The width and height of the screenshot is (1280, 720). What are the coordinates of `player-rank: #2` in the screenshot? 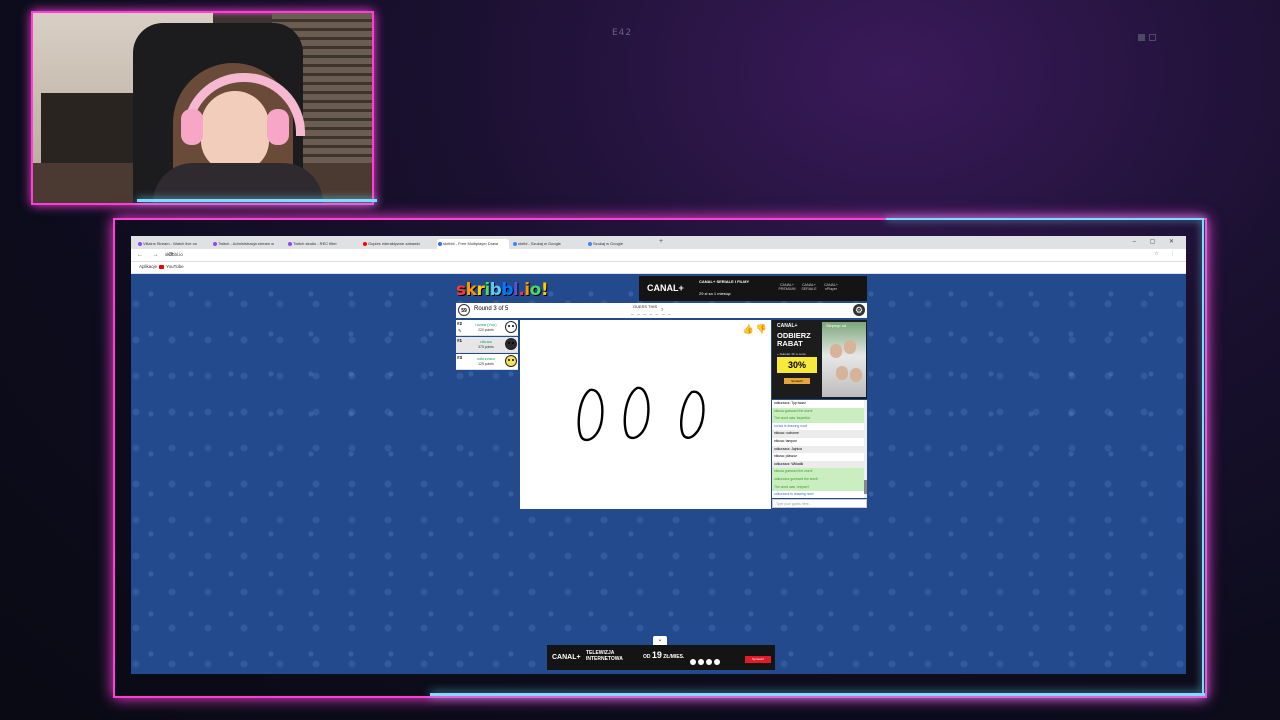 It's located at (460, 323).